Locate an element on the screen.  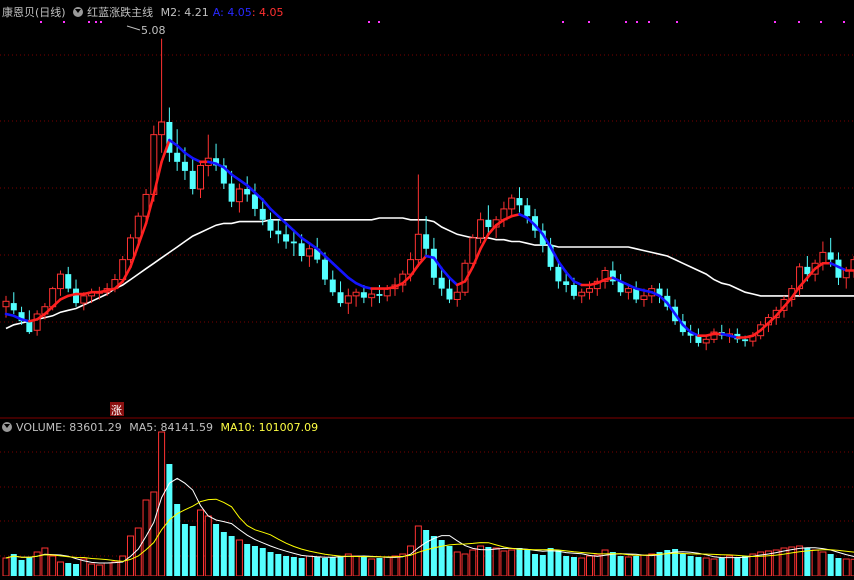
high-leader-line is located at coordinates (133, 28).